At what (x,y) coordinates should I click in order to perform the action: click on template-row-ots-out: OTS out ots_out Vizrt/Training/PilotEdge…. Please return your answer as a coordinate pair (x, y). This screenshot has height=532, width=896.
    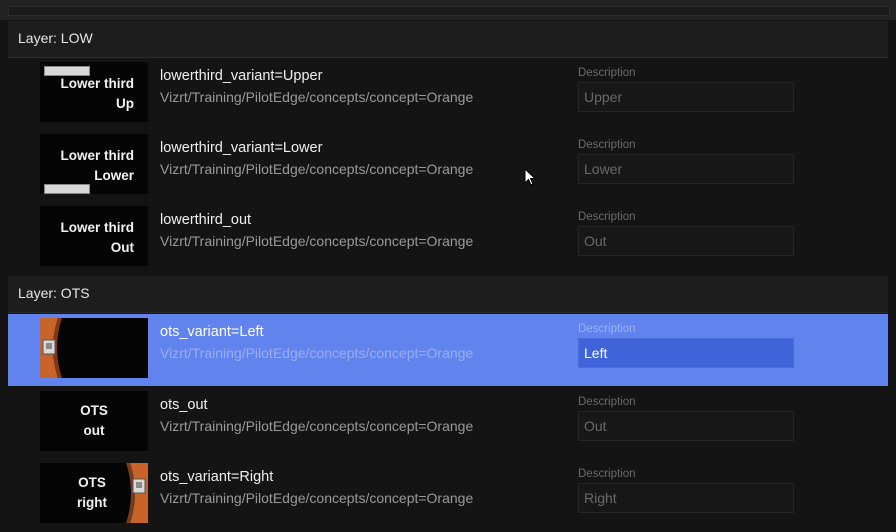
    Looking at the image, I should click on (448, 423).